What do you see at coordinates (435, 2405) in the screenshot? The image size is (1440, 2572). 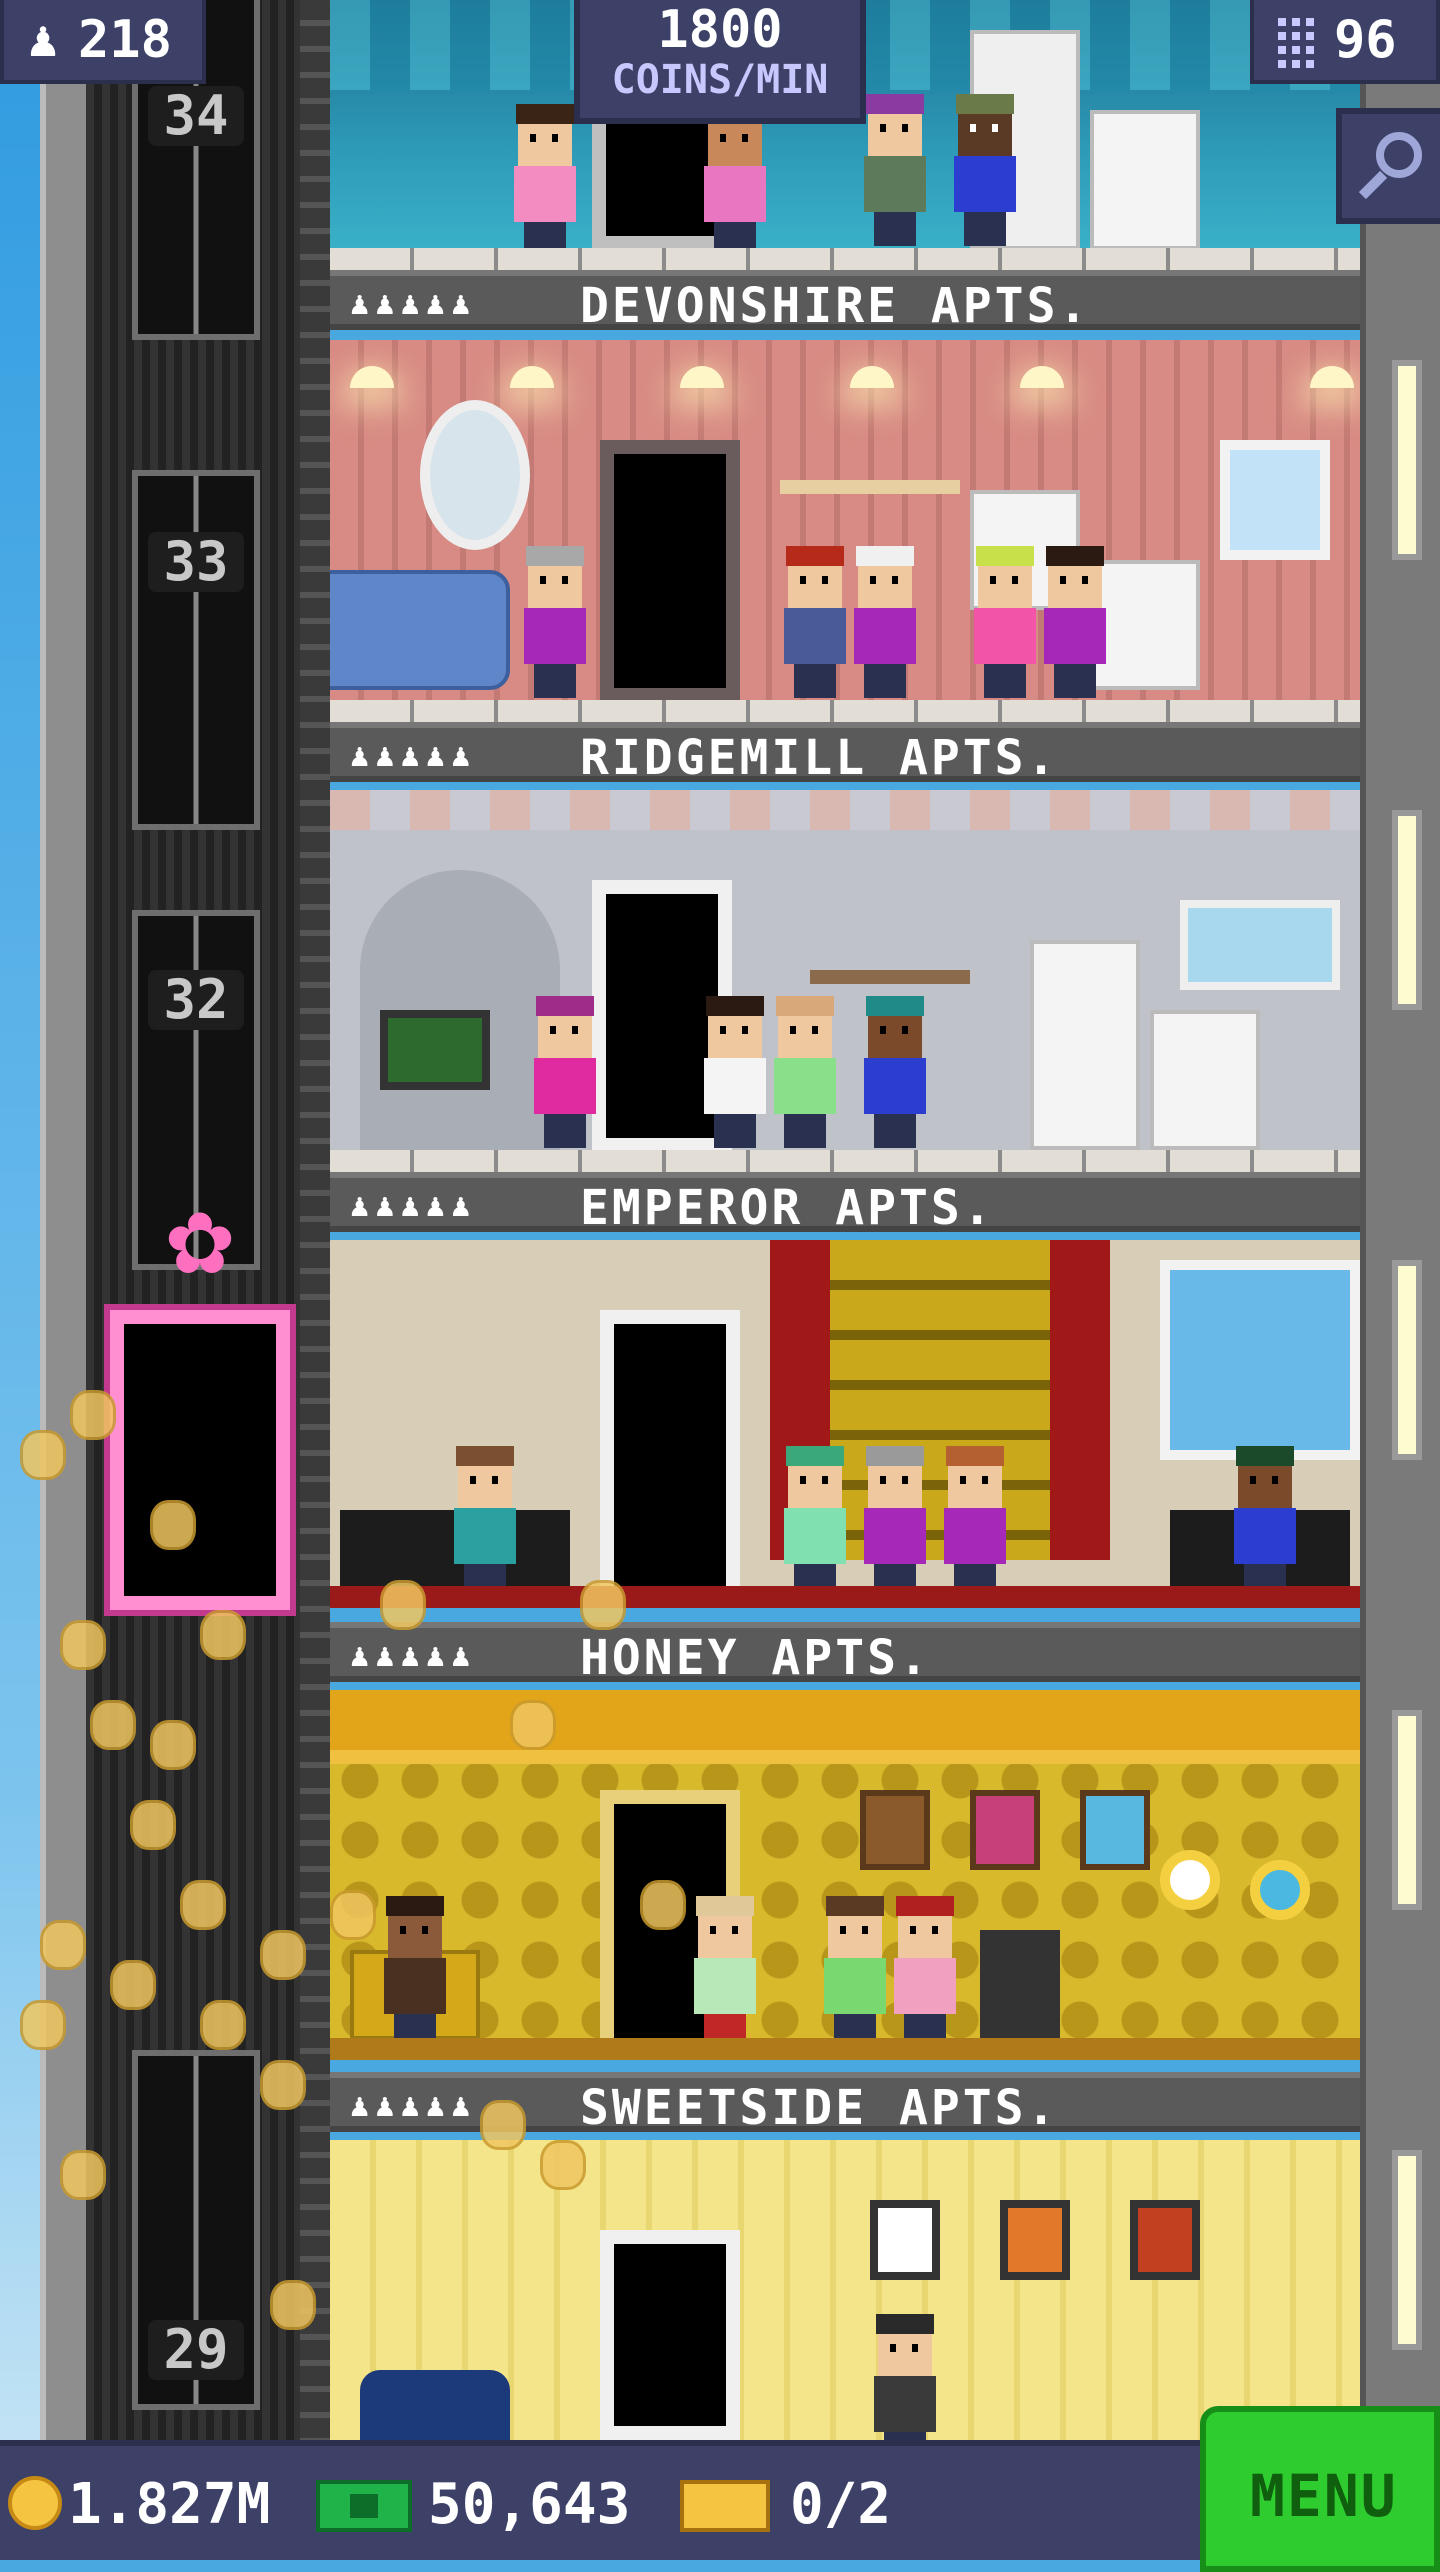 I see `navy-armchair` at bounding box center [435, 2405].